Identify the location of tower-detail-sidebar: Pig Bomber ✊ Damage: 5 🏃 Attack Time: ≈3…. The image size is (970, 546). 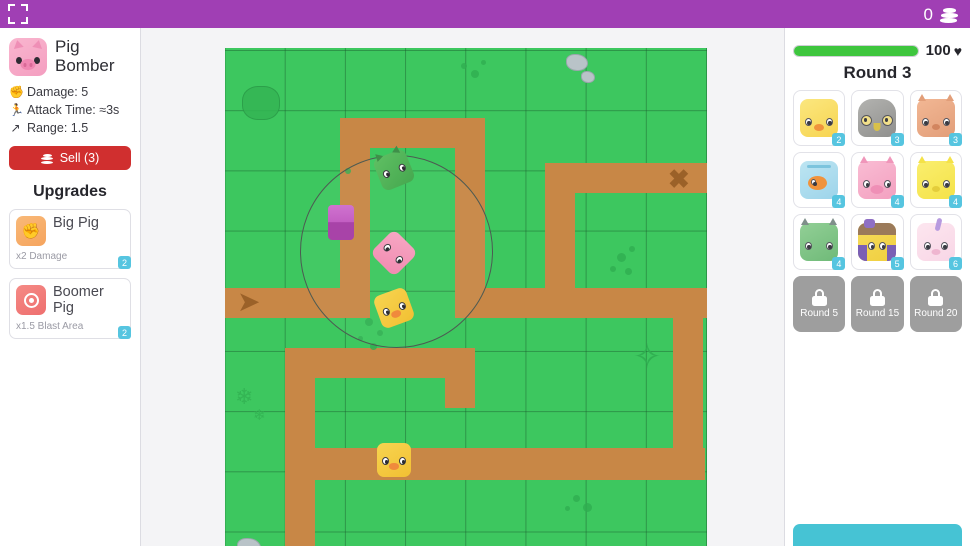
(70, 287).